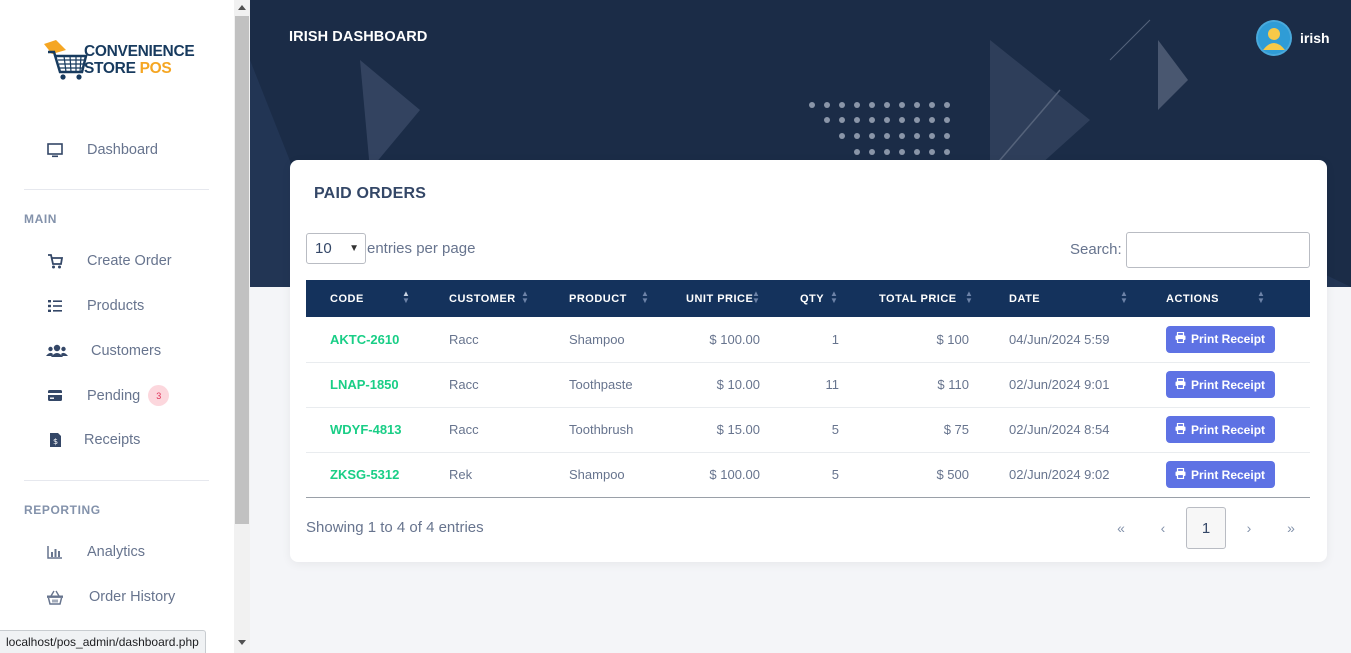 This screenshot has width=1351, height=653. Describe the element at coordinates (1218, 250) in the screenshot. I see `search-input` at that location.